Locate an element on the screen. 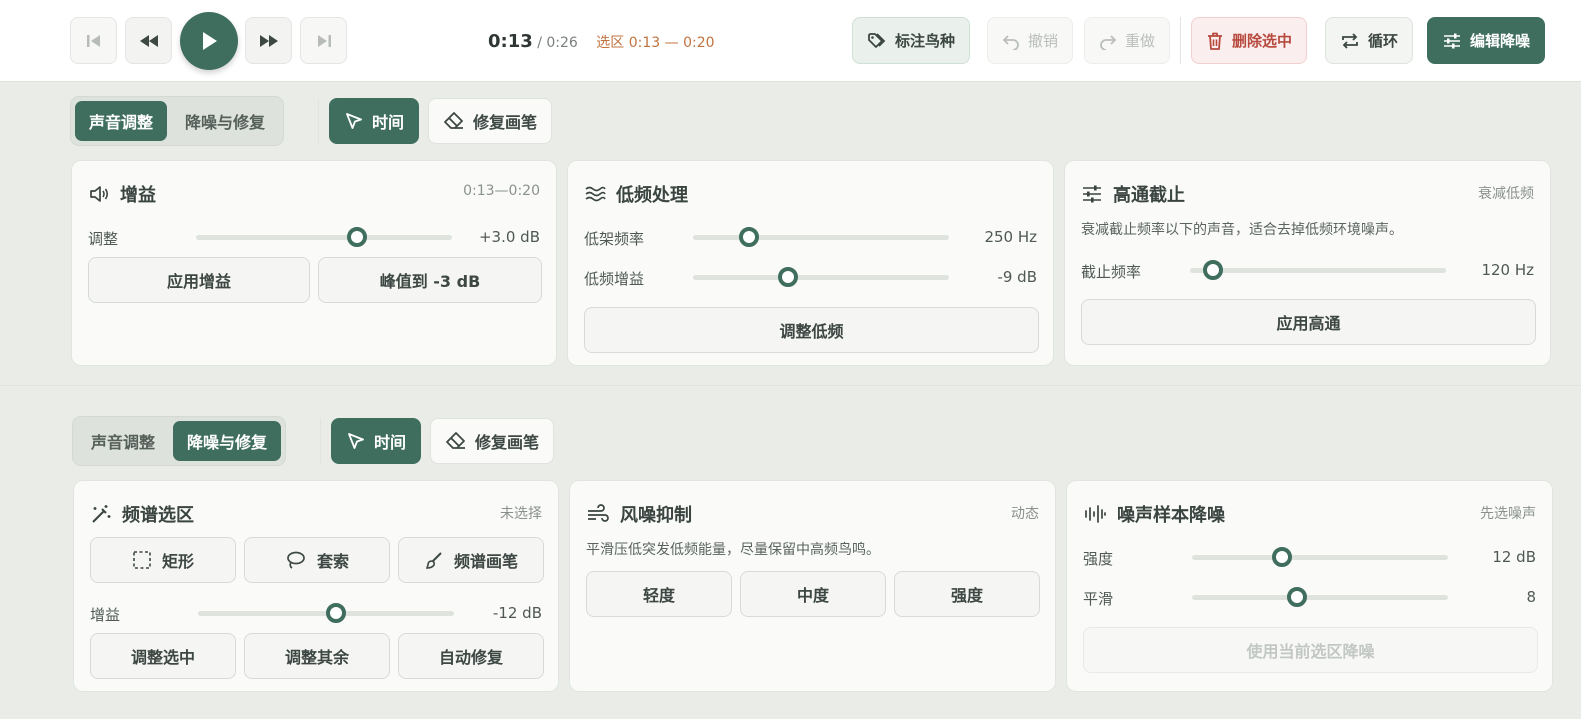 This screenshot has width=1581, height=719. spectral-gain-knob is located at coordinates (336, 613).